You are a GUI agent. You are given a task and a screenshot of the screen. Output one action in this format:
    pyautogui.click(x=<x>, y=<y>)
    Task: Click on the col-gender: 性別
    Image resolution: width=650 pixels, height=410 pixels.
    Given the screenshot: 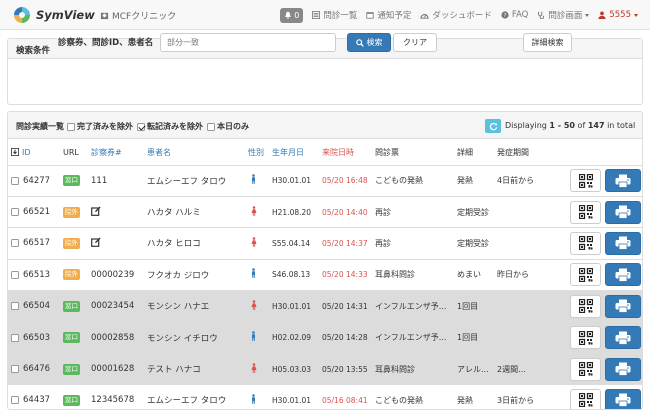 What is the action you would take?
    pyautogui.click(x=257, y=153)
    